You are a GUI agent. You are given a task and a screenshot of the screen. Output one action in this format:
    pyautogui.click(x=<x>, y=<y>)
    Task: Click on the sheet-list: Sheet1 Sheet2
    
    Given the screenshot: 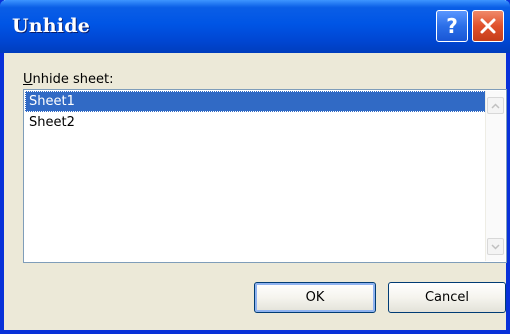 What is the action you would take?
    pyautogui.click(x=255, y=112)
    